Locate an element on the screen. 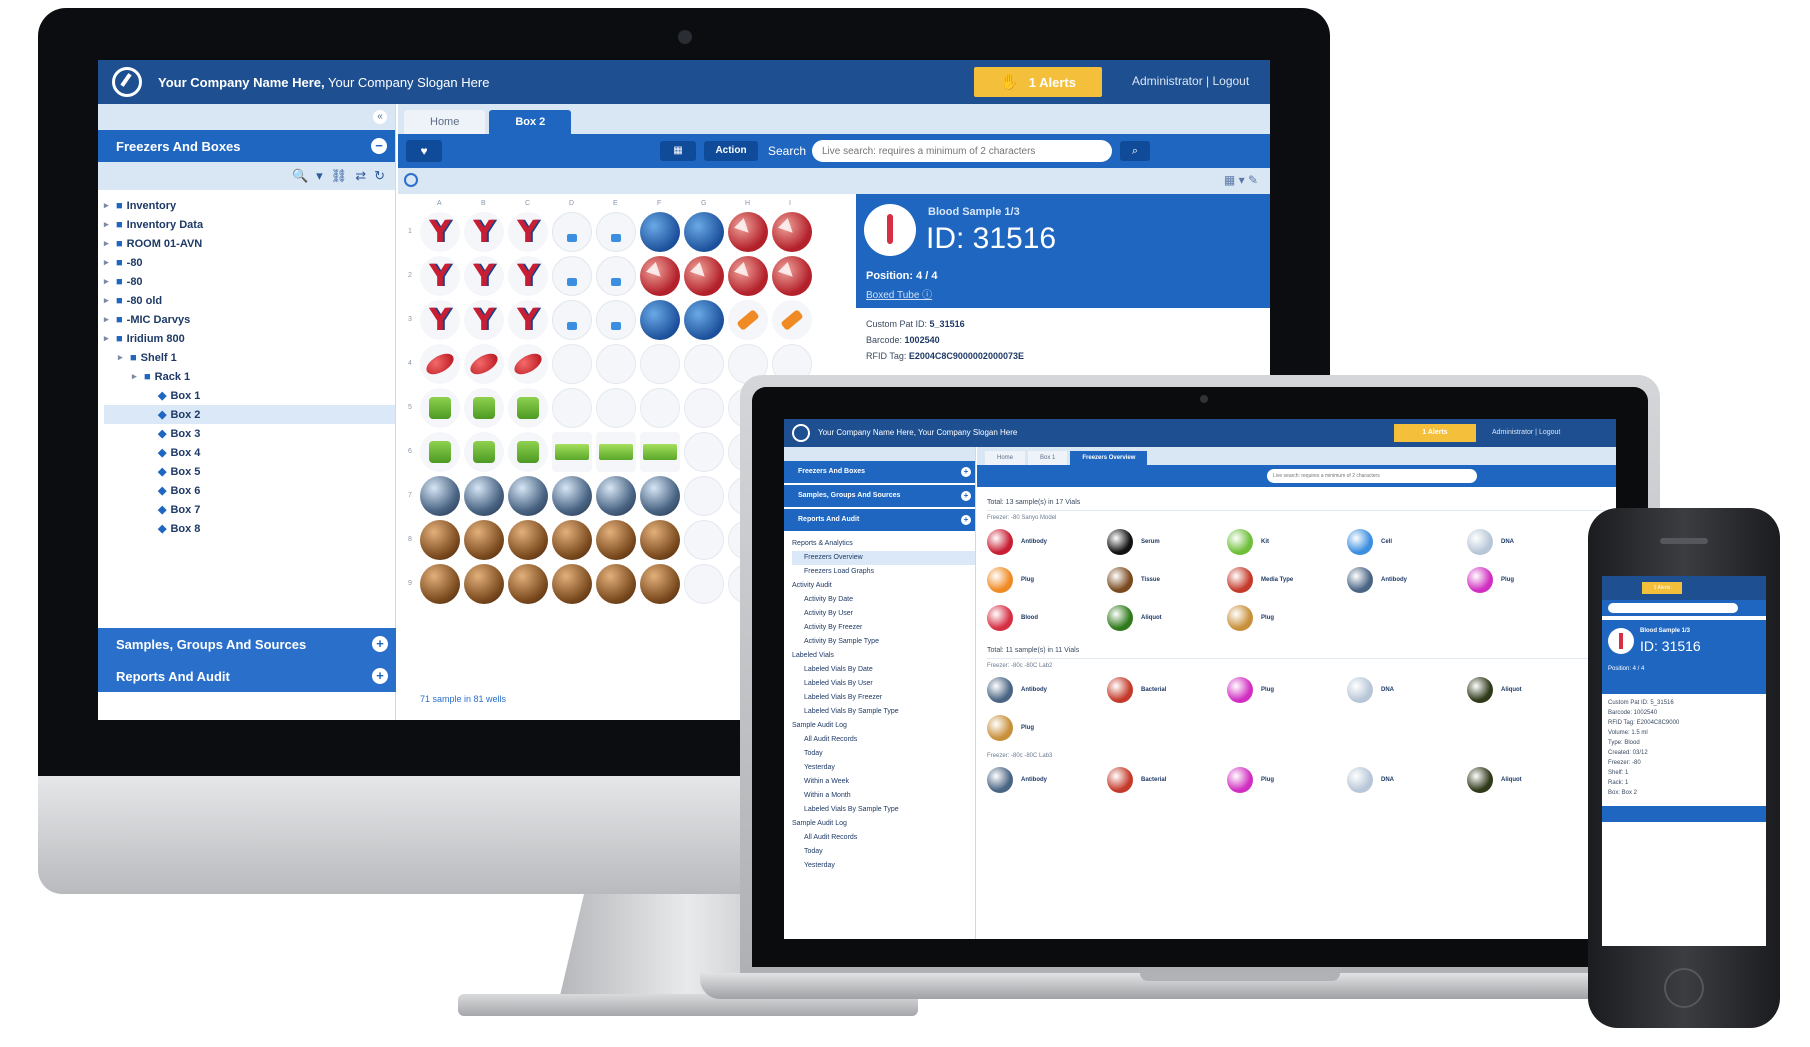  action-button: Action is located at coordinates (731, 151).